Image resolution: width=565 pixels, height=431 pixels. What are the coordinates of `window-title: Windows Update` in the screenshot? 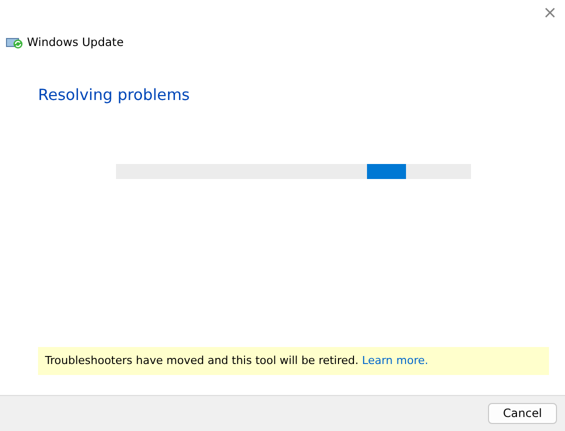 It's located at (75, 42).